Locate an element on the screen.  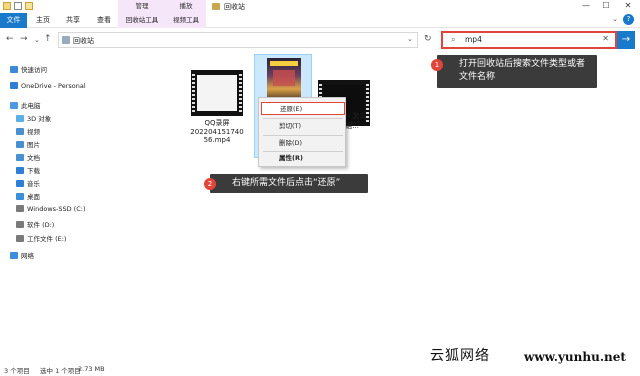
address-bar: 回收站 ⌄ is located at coordinates (238, 40).